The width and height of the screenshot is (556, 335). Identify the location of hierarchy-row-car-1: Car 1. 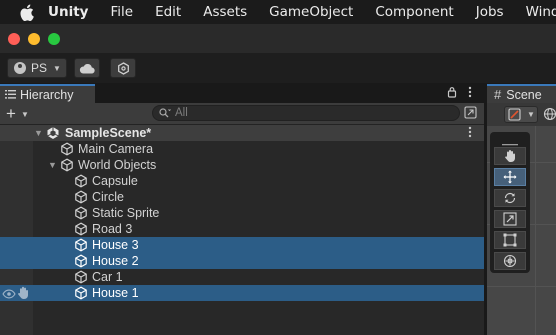
(242, 277).